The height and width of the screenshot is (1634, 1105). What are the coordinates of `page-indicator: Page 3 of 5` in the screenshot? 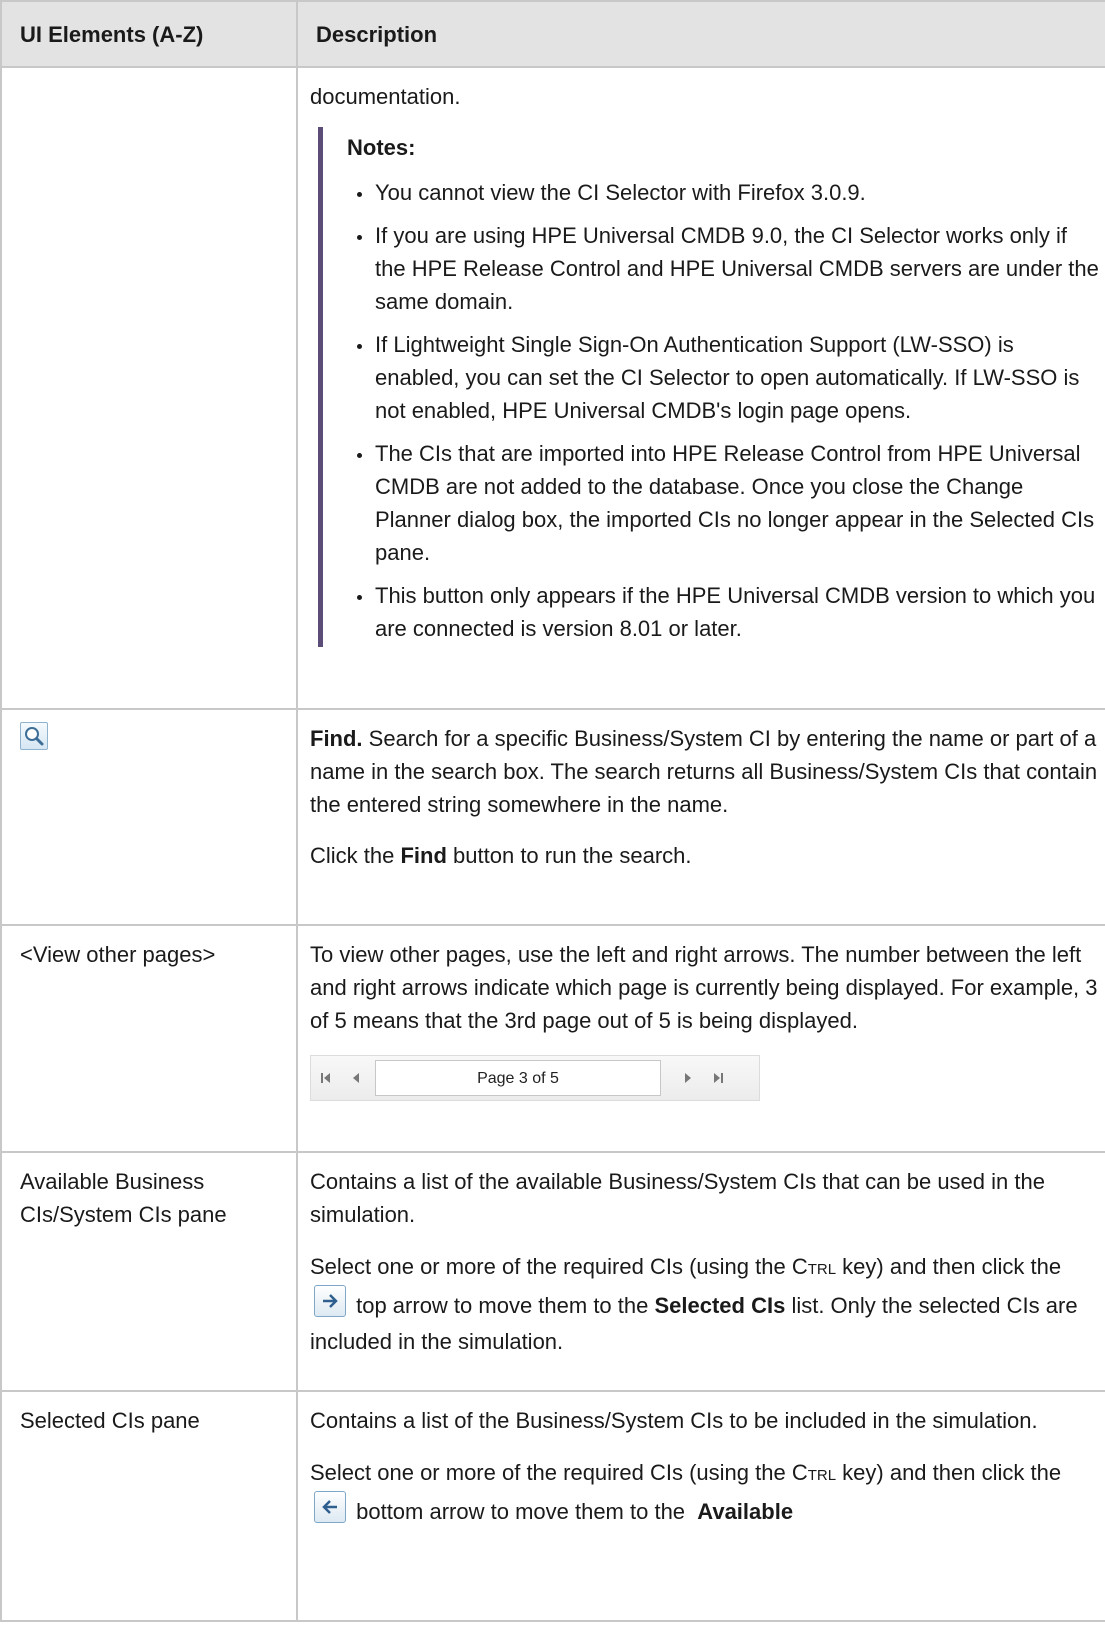 It's located at (518, 1078).